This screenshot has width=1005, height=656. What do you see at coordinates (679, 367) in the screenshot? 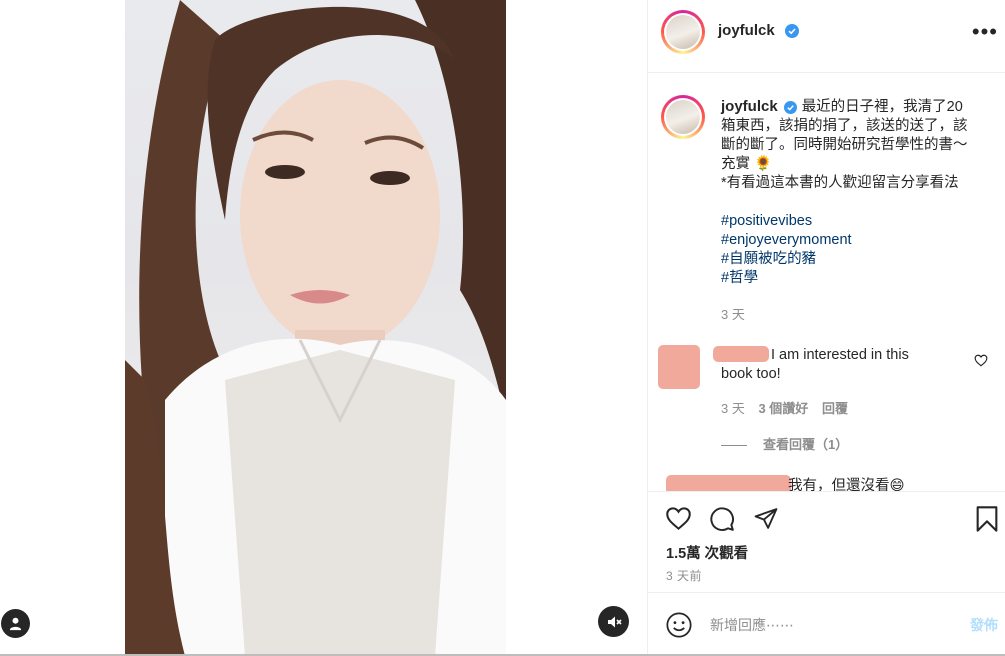
I see `redacted-commenter-avatar` at bounding box center [679, 367].